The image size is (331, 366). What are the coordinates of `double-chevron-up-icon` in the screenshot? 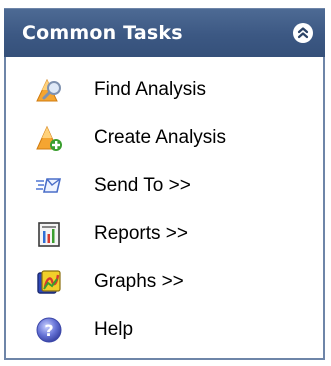 It's located at (303, 33).